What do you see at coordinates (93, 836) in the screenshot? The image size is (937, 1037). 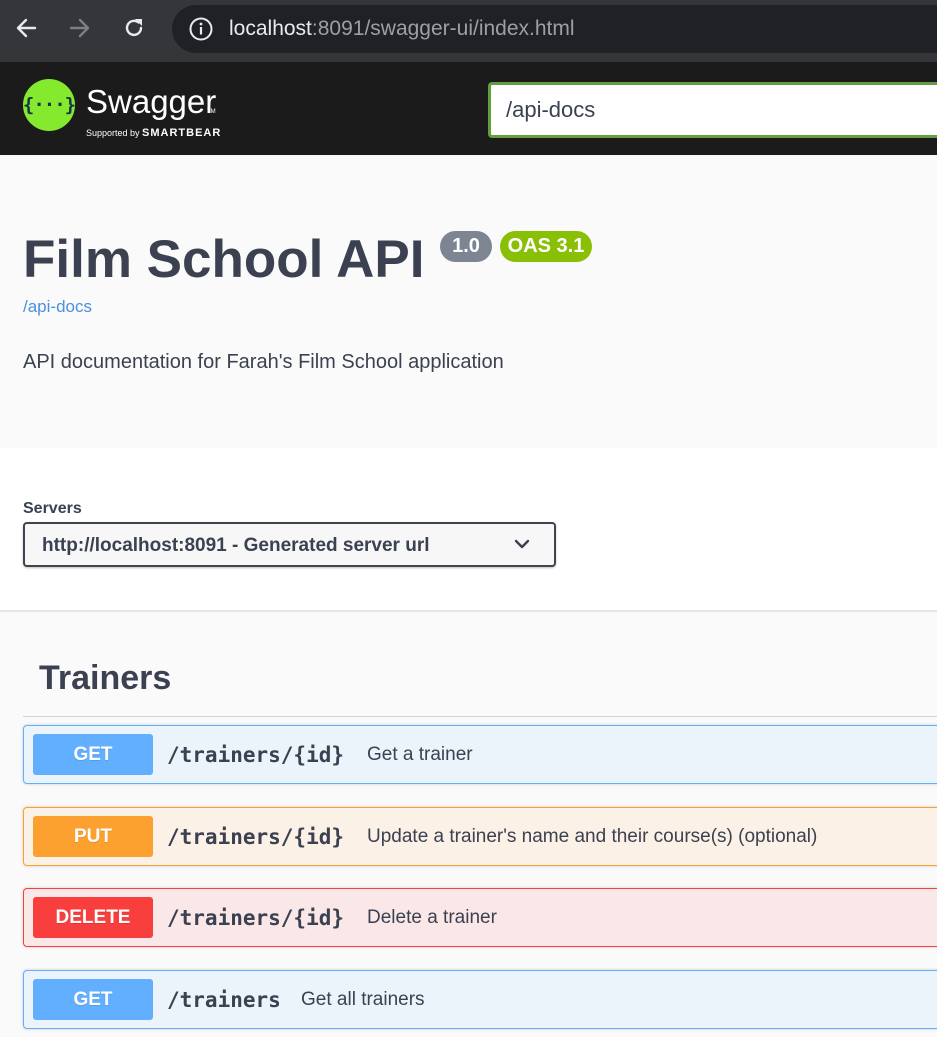 I see `method-badge: PUT` at bounding box center [93, 836].